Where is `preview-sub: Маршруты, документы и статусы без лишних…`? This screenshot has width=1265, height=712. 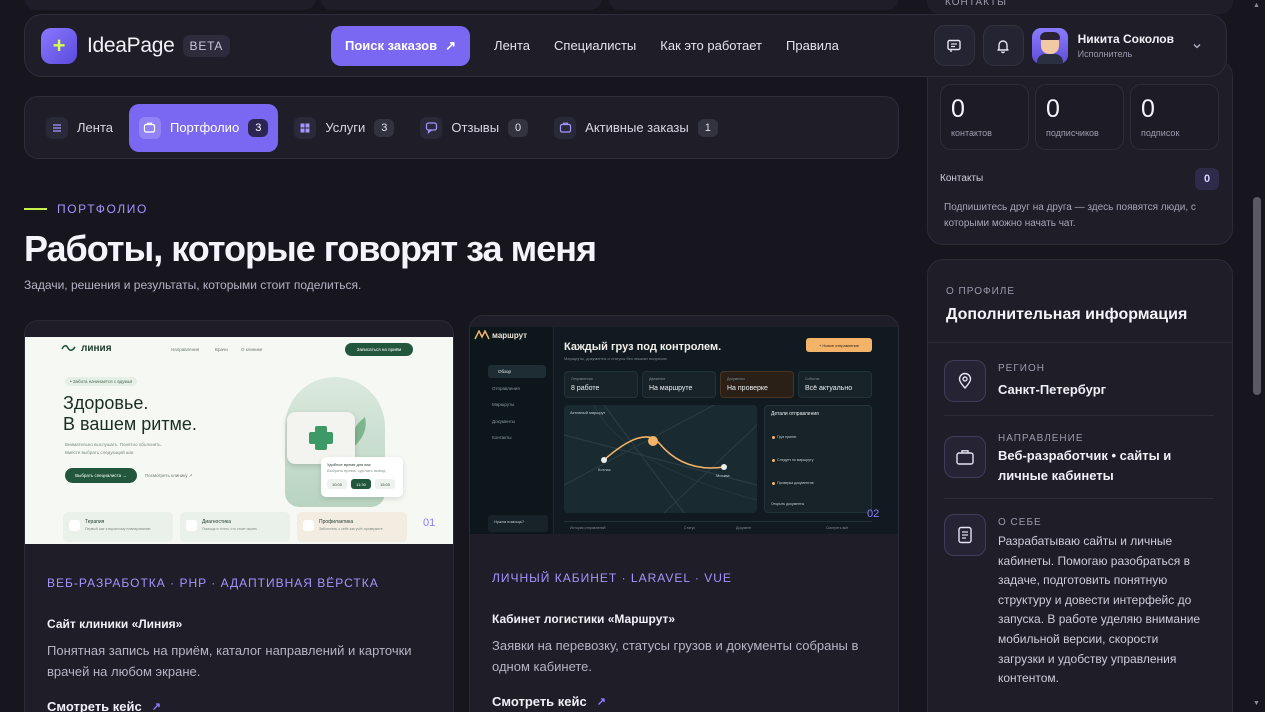 preview-sub: Маршруты, документы и статусы без лишних… is located at coordinates (616, 358).